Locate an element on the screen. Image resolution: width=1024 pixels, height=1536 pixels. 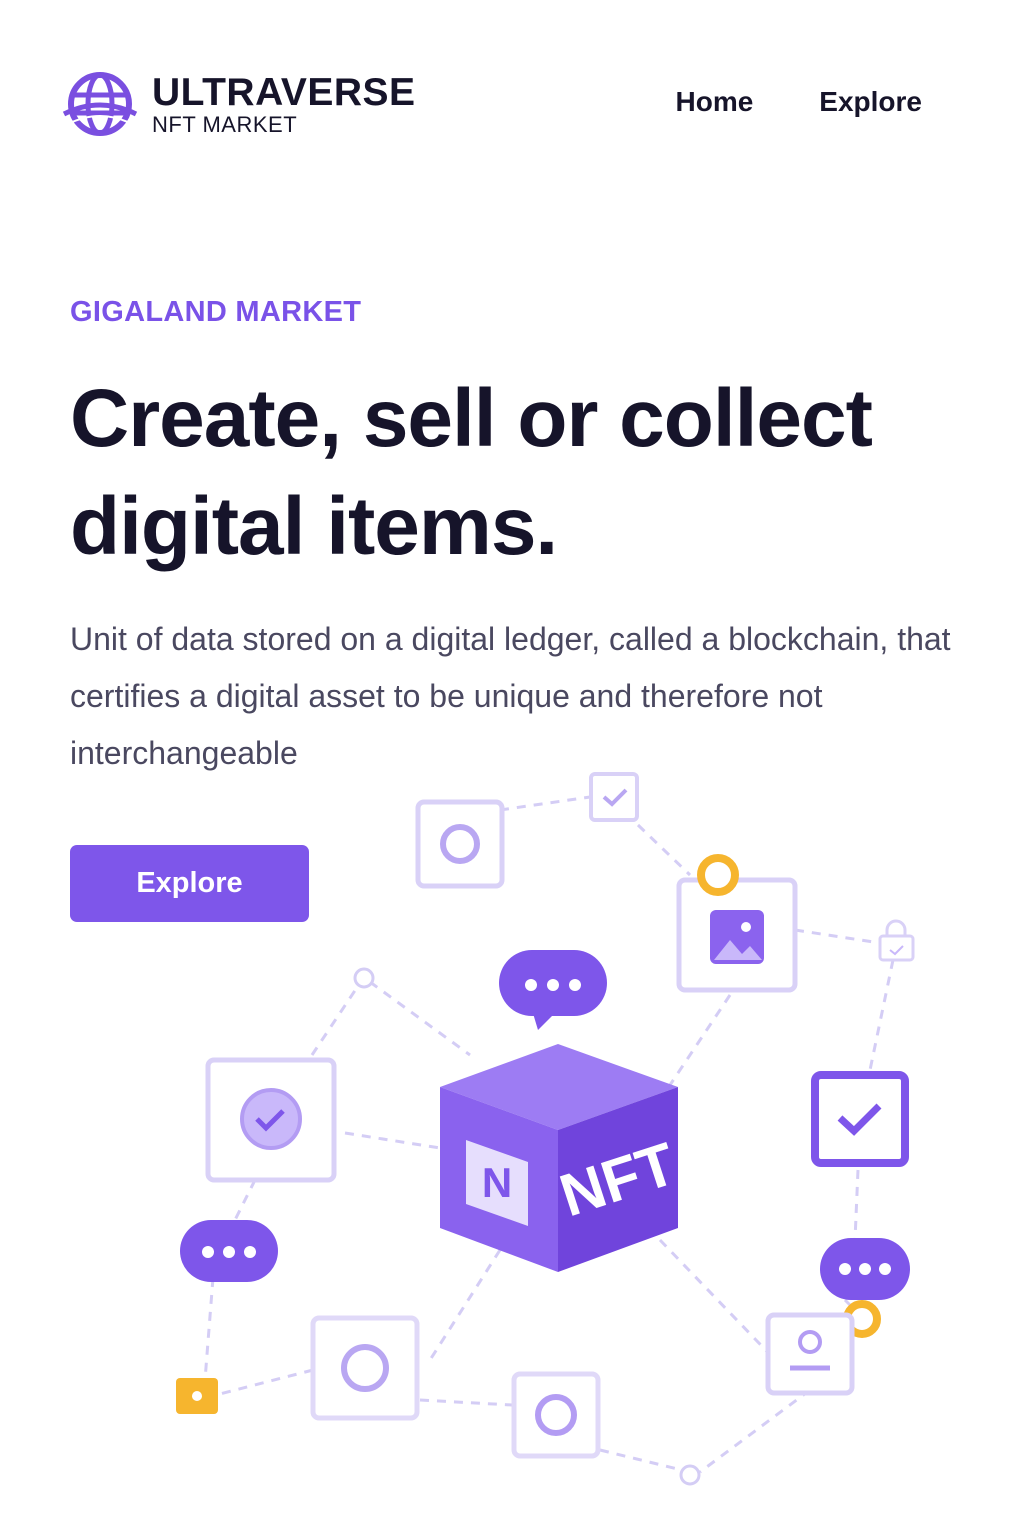
cube-face-letter: N is located at coordinates (497, 1182).